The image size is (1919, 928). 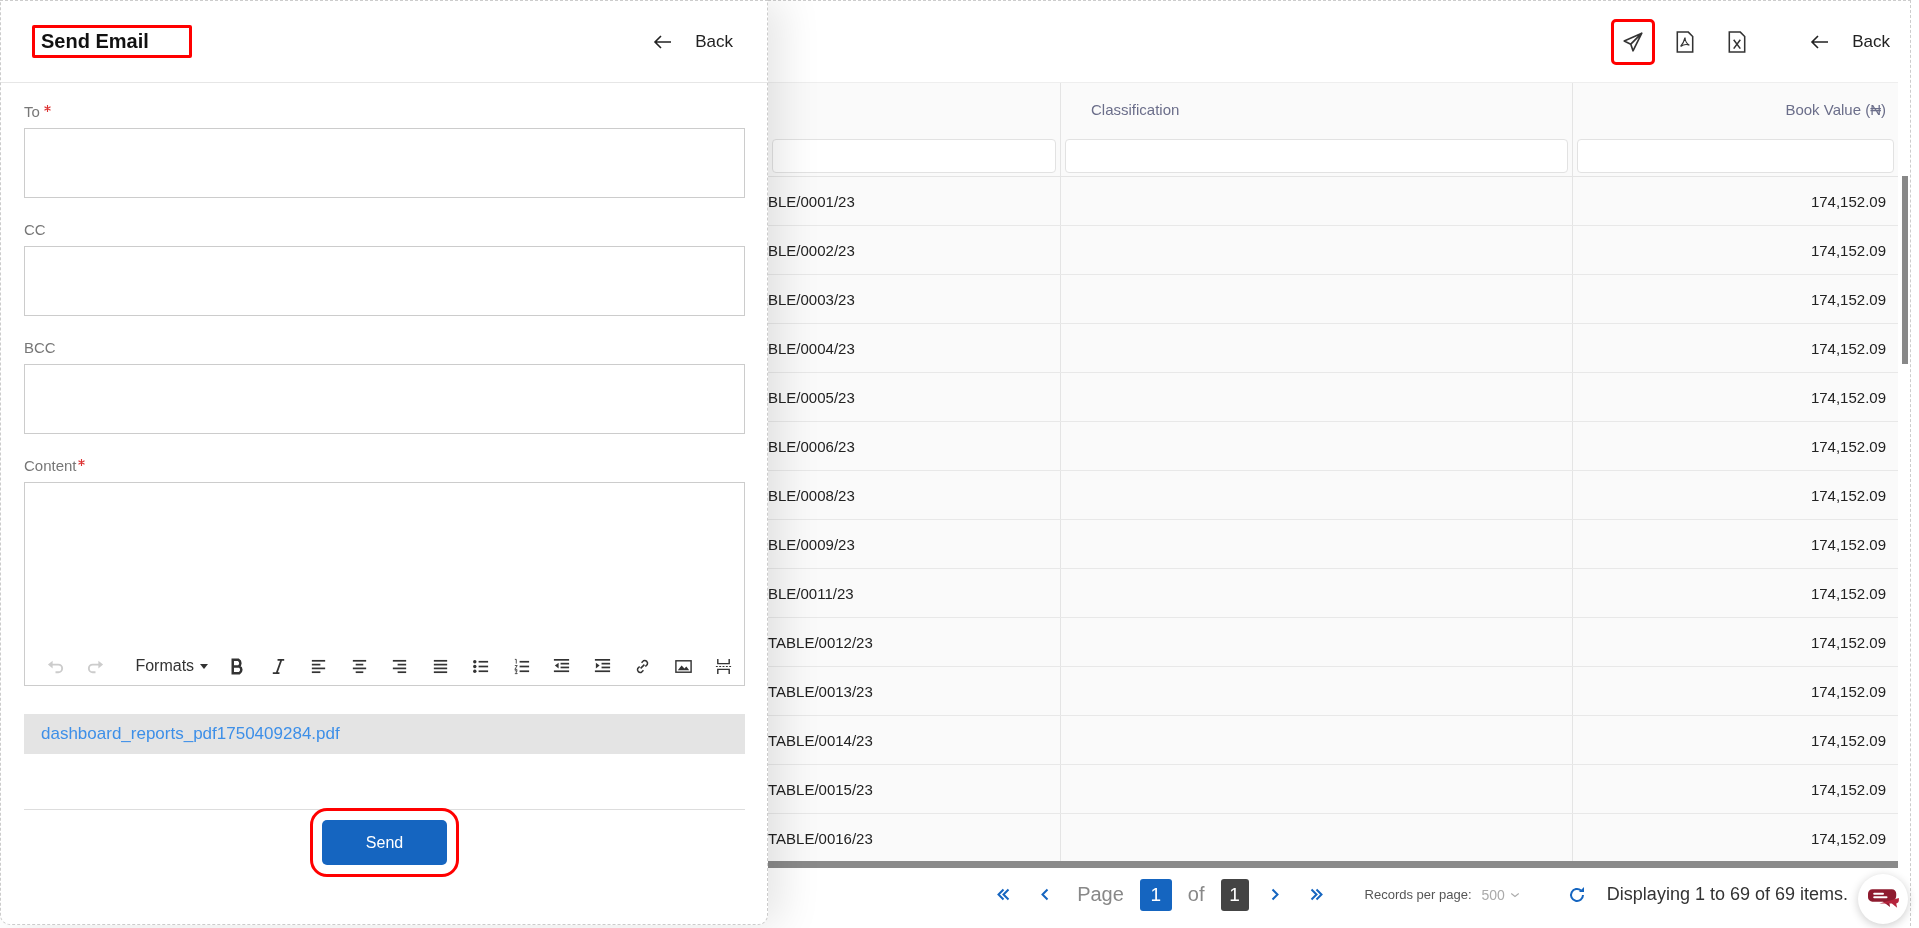 What do you see at coordinates (914, 397) in the screenshot?
I see `table-cell: BLE/0005/23` at bounding box center [914, 397].